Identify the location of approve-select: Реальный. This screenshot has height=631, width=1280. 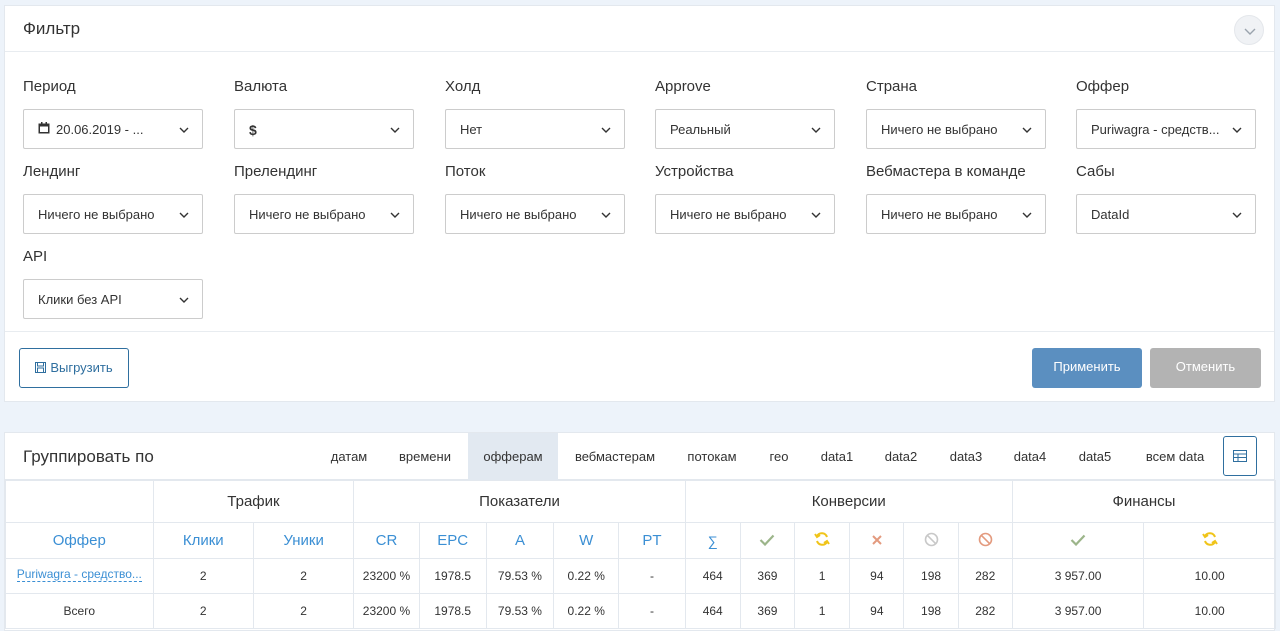
(745, 129).